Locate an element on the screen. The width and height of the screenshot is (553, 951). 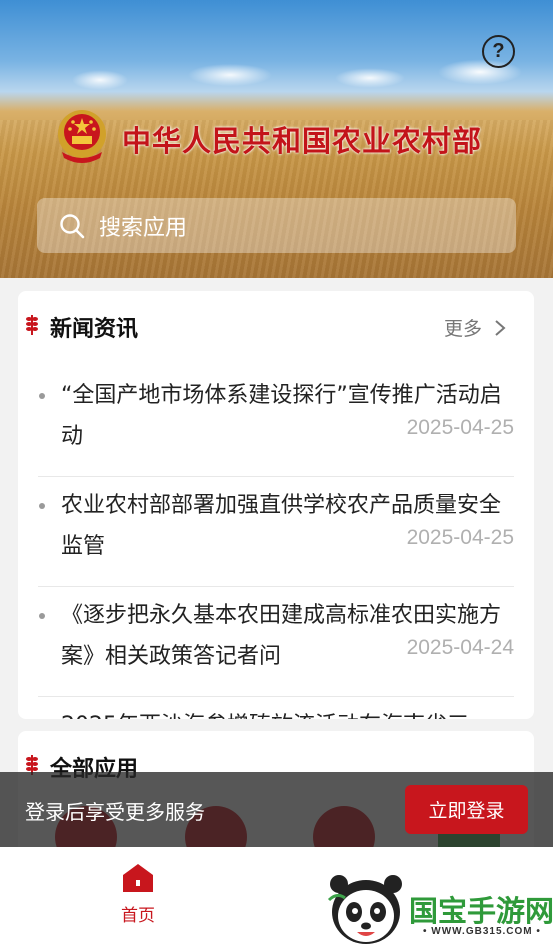
ministry-title: 中华人民共和国农业农村部 is located at coordinates (302, 141).